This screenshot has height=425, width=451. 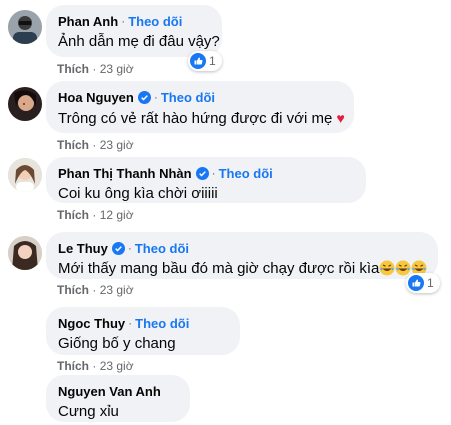 I want to click on comment-text: Giống bố y chang, so click(x=117, y=343).